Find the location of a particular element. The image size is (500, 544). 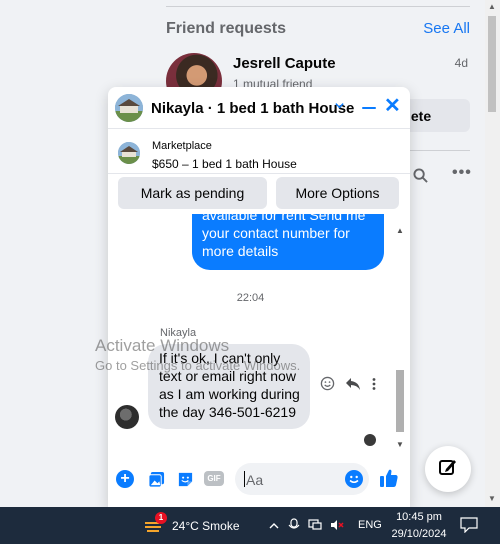

notification-icon is located at coordinates (469, 525).